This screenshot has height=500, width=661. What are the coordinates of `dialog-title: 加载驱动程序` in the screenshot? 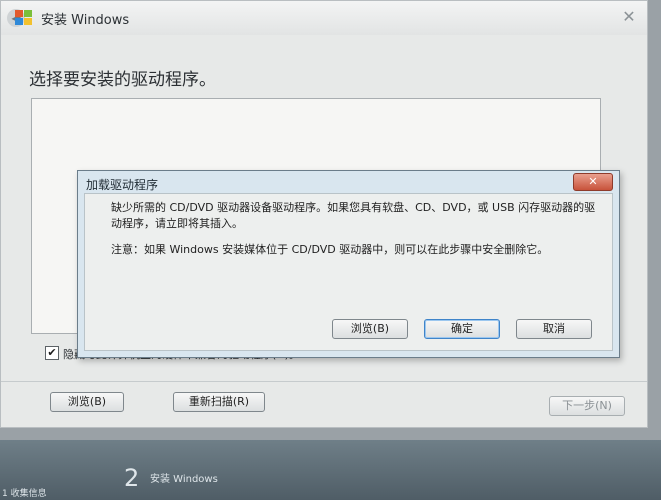 It's located at (122, 185).